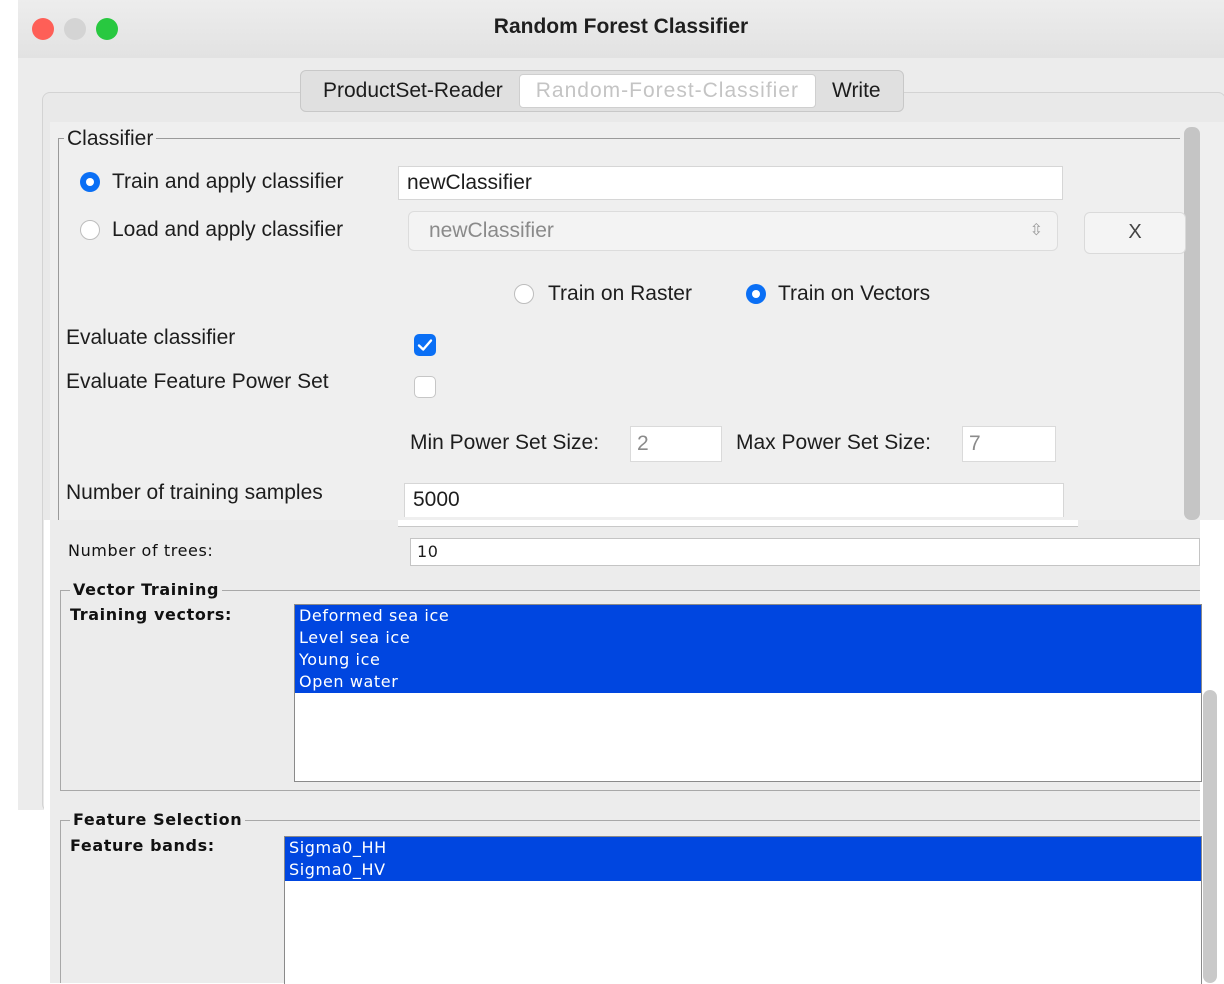 This screenshot has height=984, width=1224. Describe the element at coordinates (151, 614) in the screenshot. I see `training-vectors-label: Training vectors:` at that location.